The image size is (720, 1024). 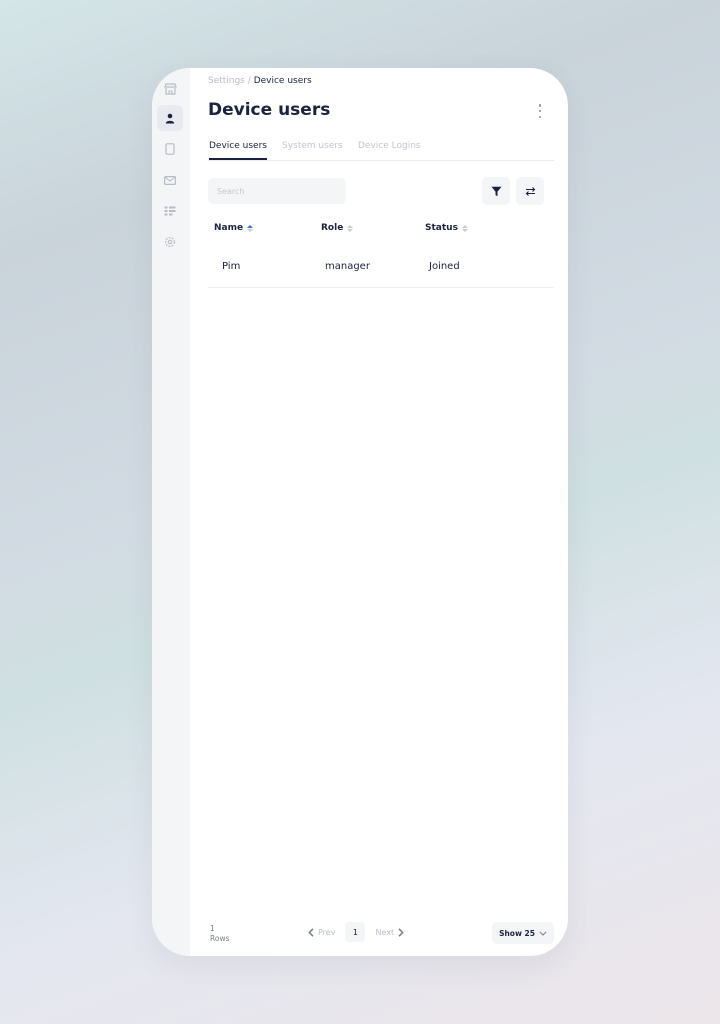 I want to click on page-number-button: 1, so click(x=355, y=932).